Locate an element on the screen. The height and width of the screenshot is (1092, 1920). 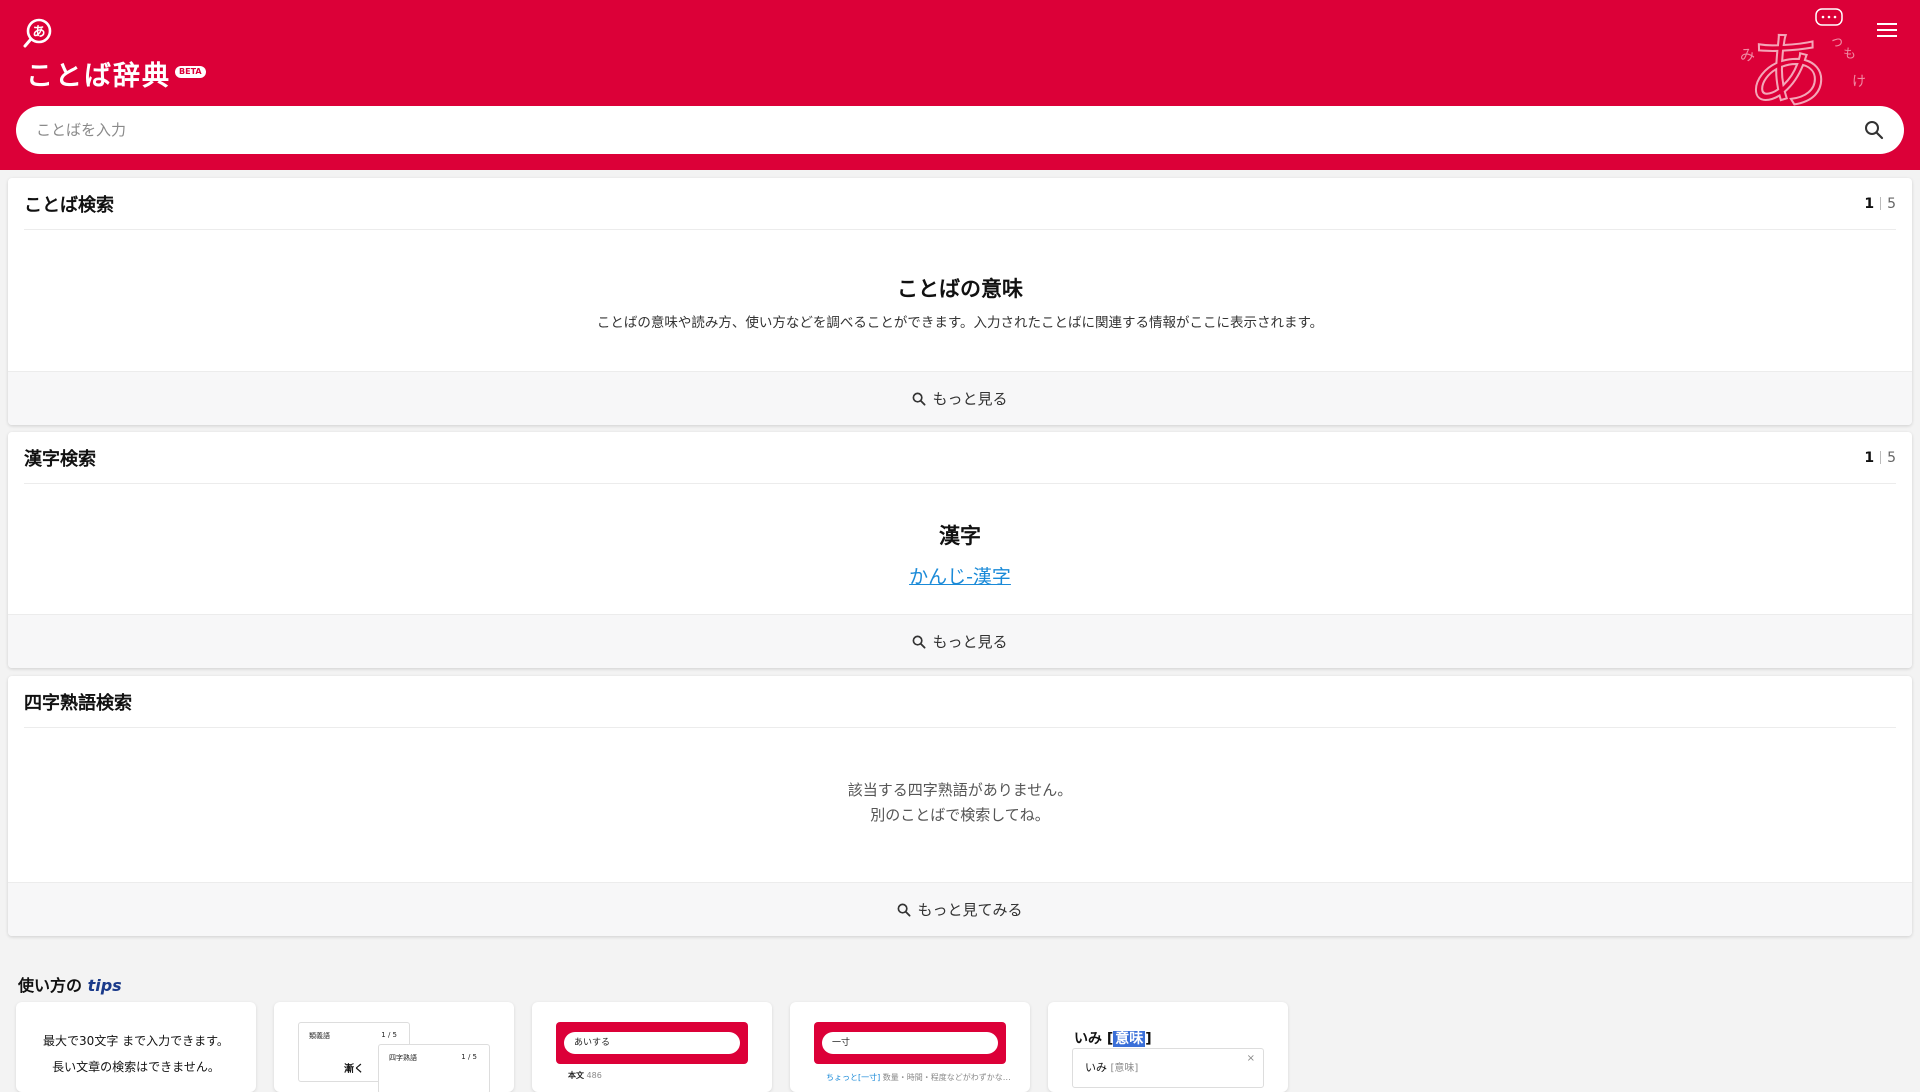
tip-meaning-box-word: いみ is located at coordinates (1096, 1067).